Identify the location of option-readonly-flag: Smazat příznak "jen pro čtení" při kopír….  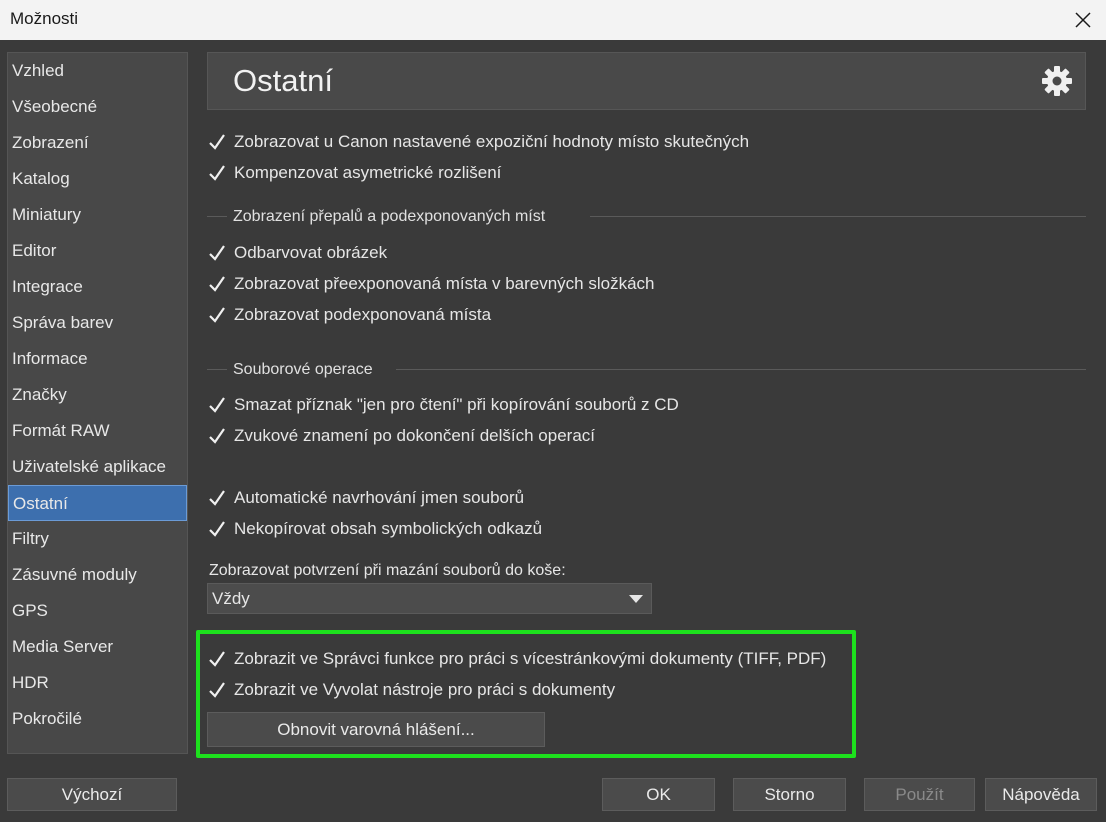
(443, 405).